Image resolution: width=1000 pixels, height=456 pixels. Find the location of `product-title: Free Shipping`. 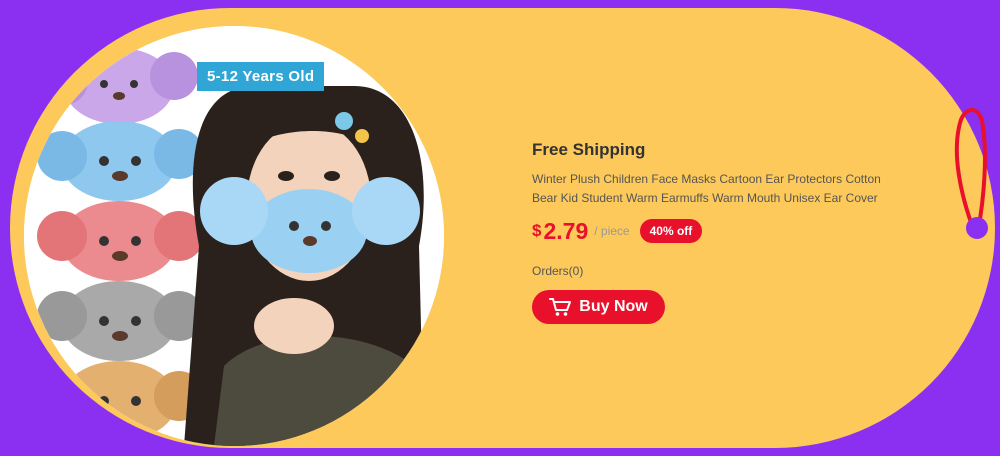

product-title: Free Shipping is located at coordinates (589, 149).